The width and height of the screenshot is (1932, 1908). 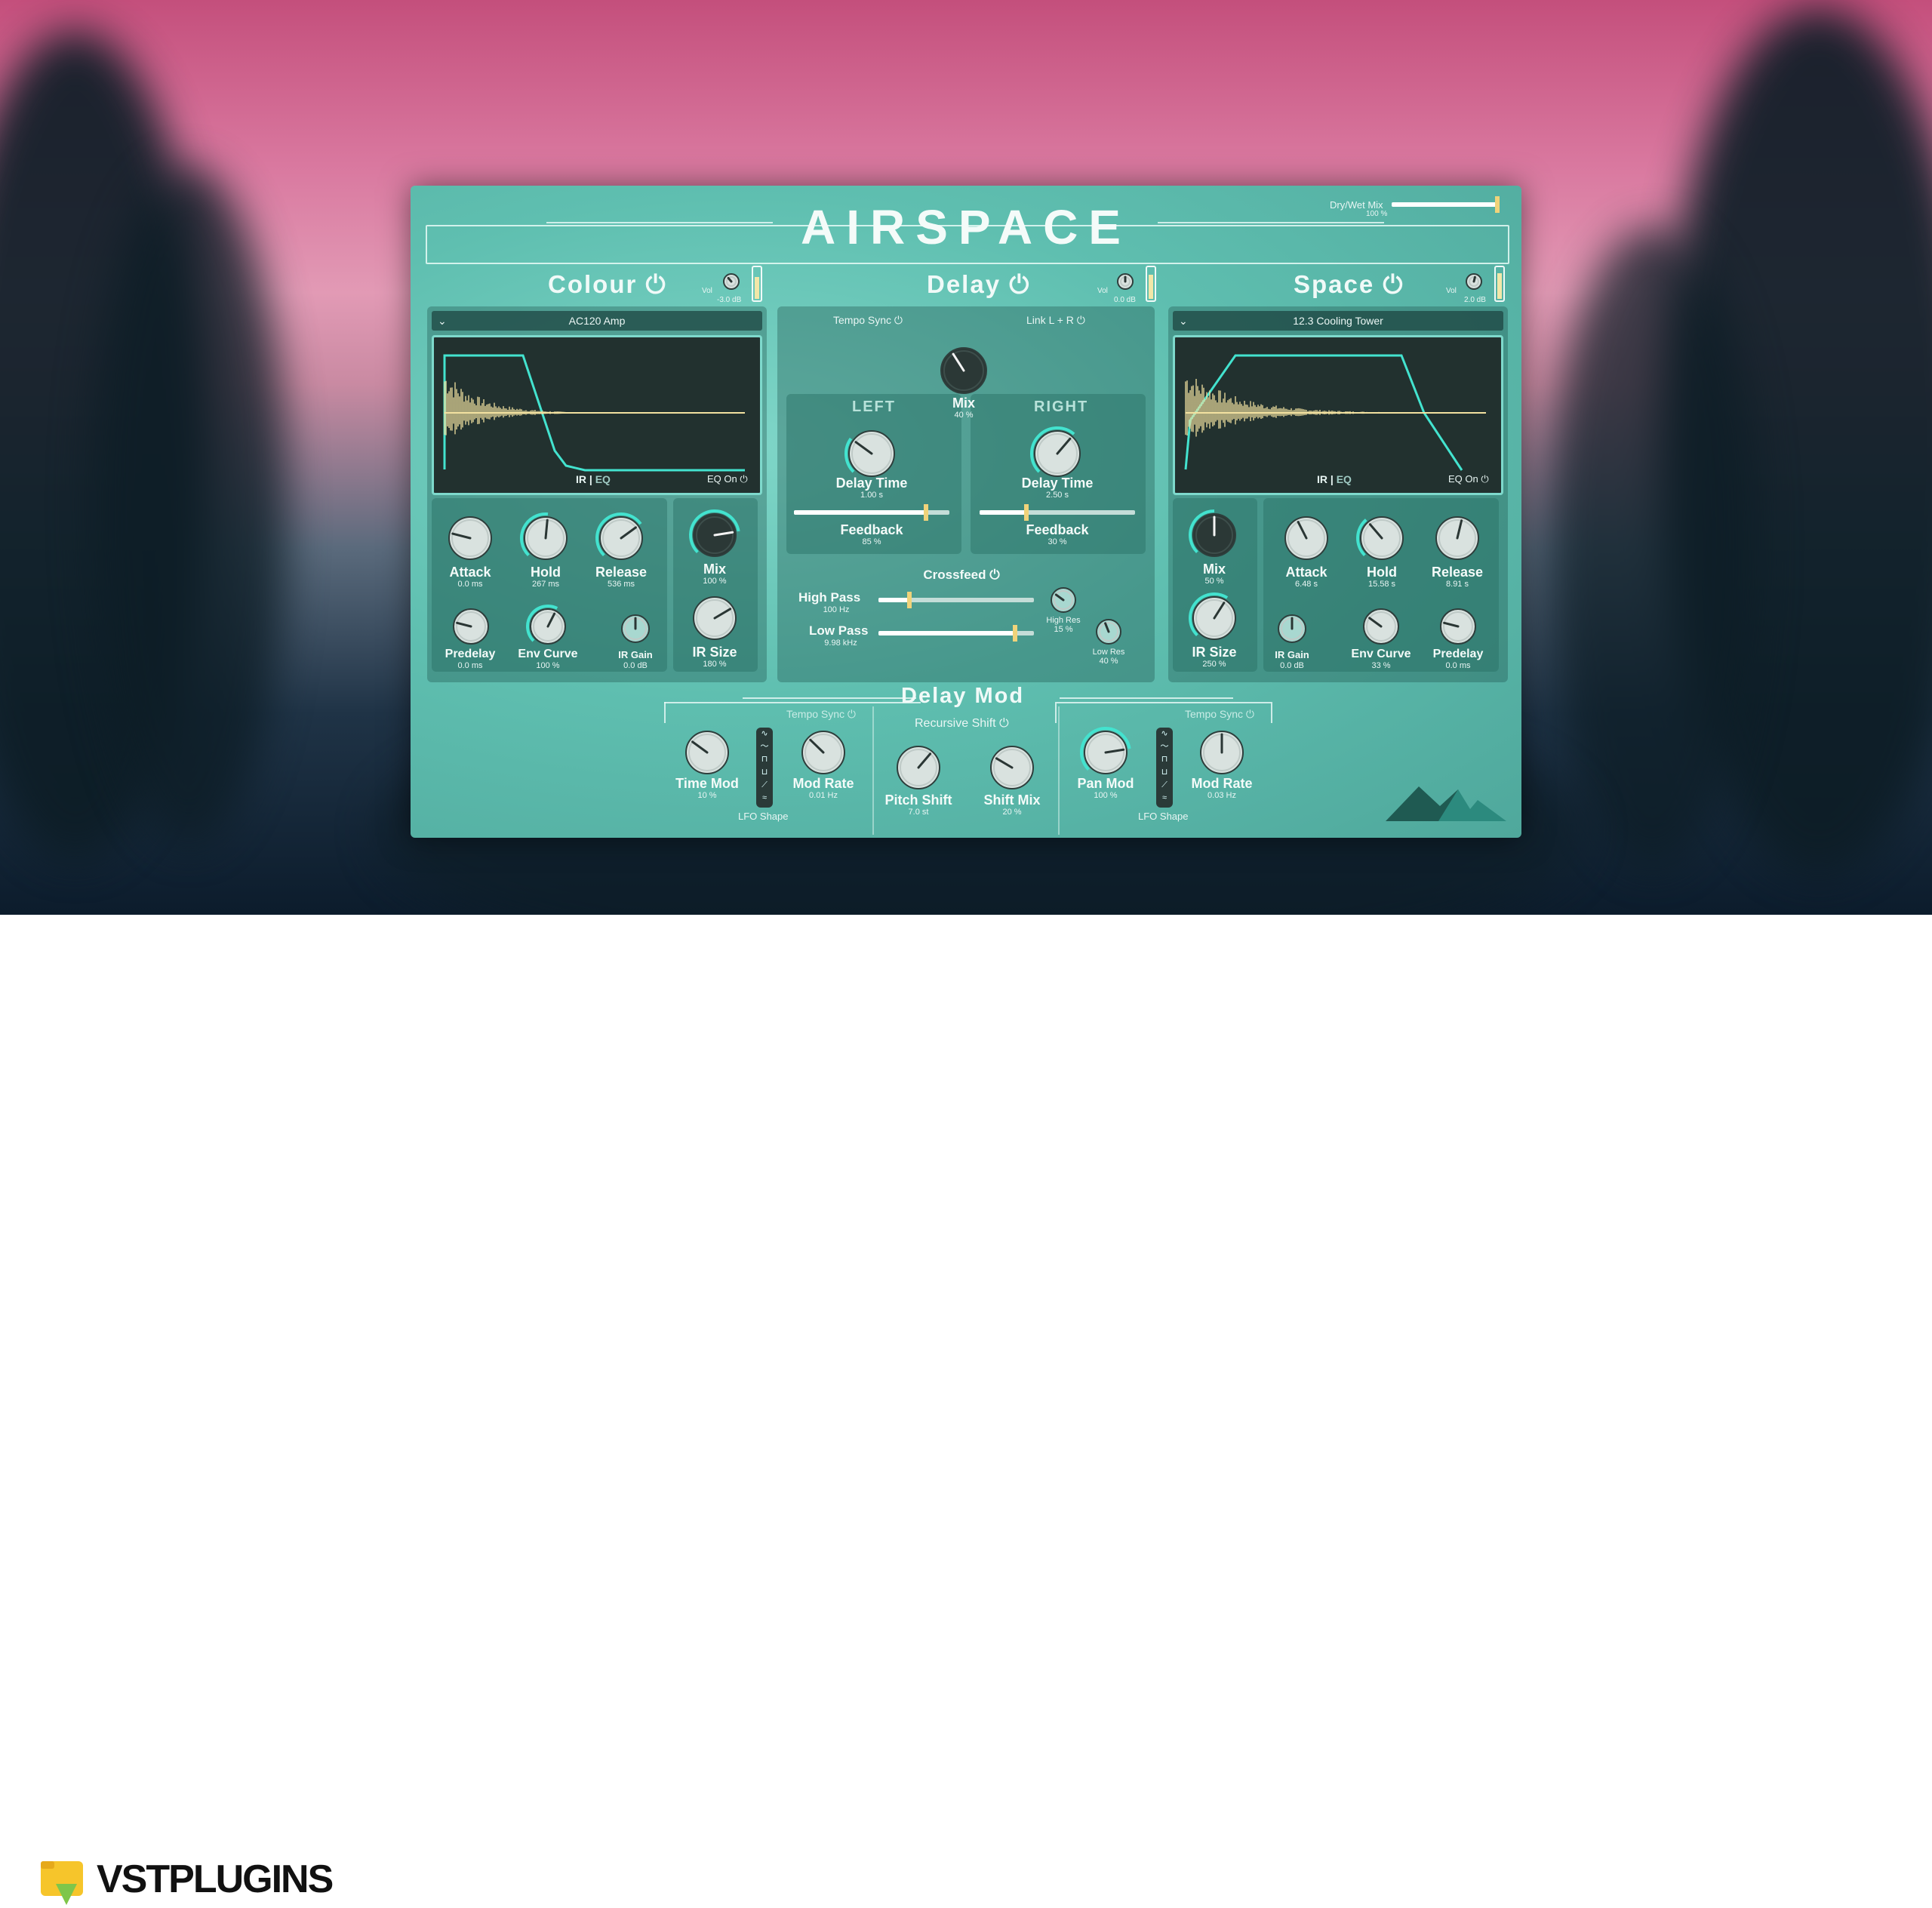 I want to click on lfo-shape-right-selector: ∿ 〜 ⊓ ⊔ ⟋ ≈, so click(x=1164, y=768).